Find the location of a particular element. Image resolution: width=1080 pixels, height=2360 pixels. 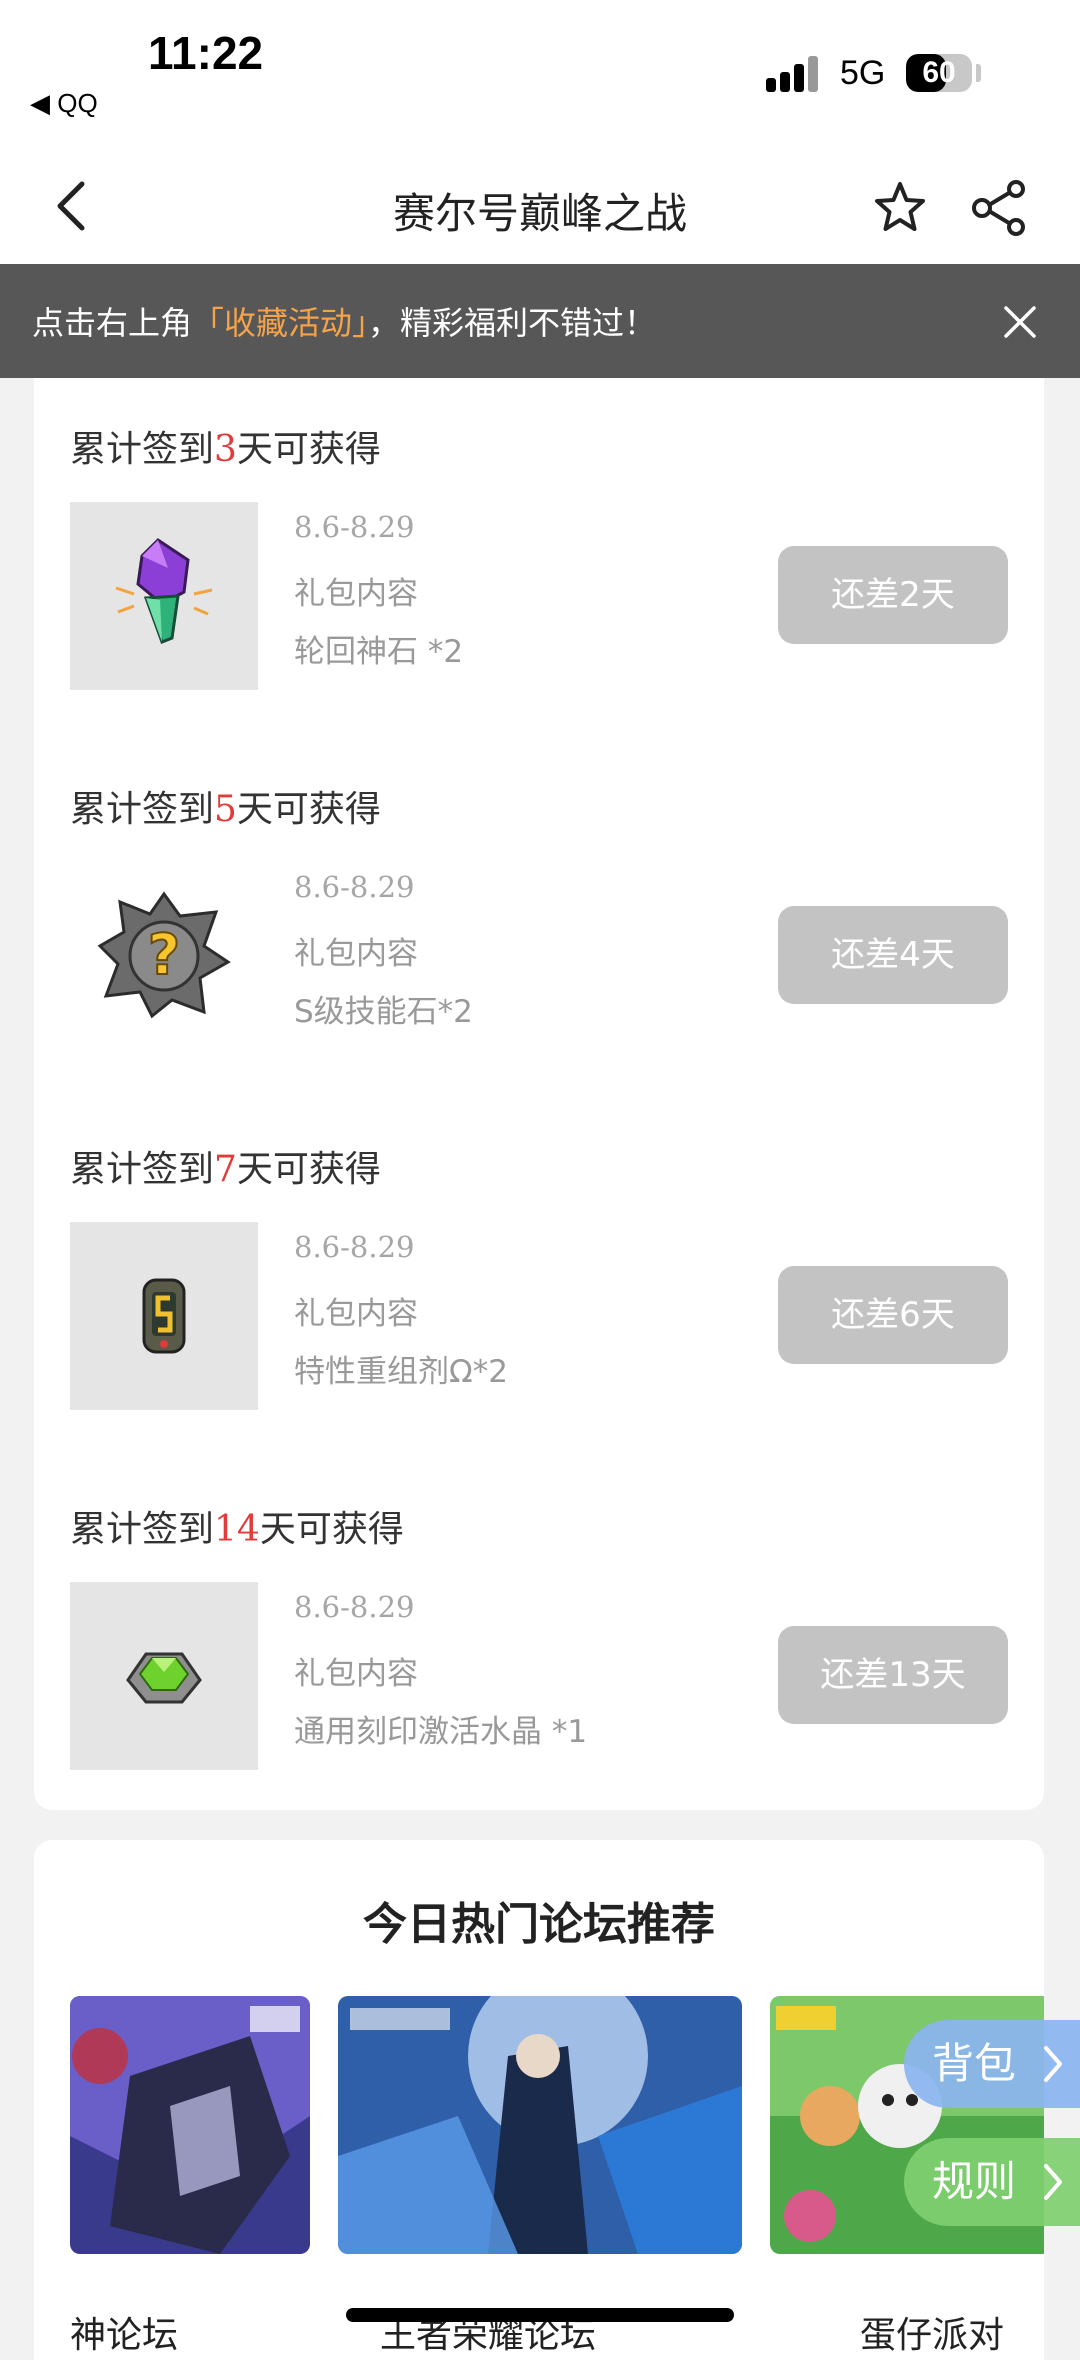

mystery-skill-stone-icon: ? is located at coordinates (164, 956).